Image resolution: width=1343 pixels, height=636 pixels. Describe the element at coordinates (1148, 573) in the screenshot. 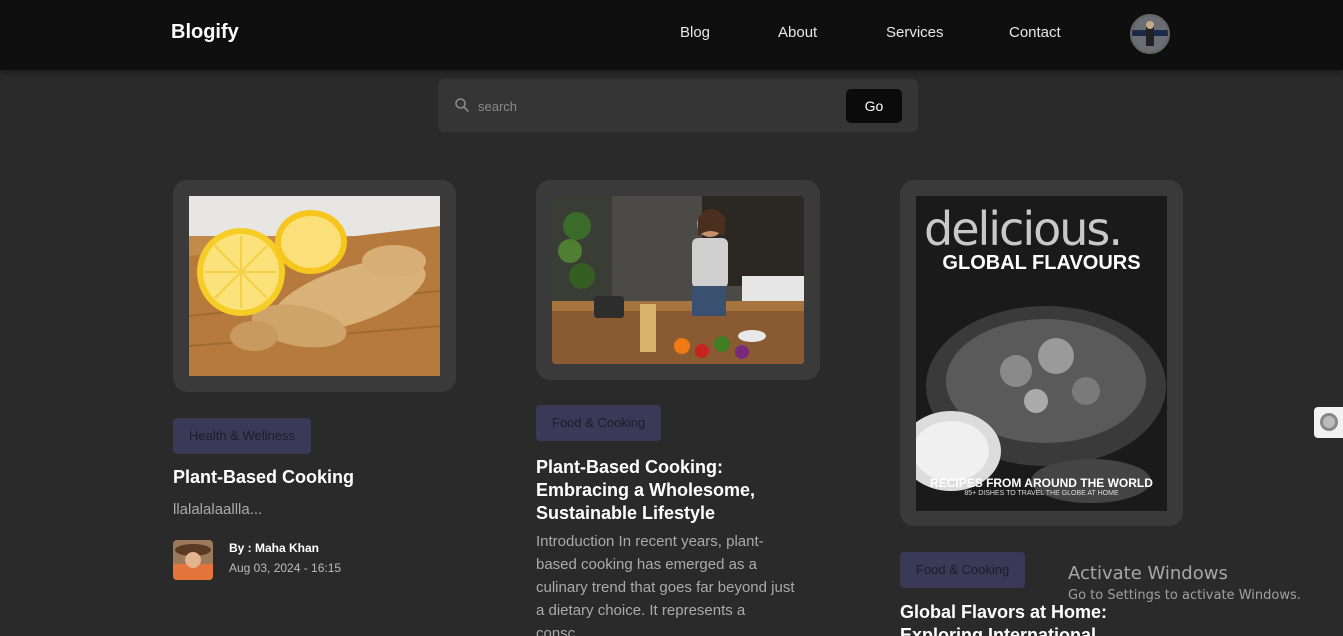

I see `windows-activation-title: Activate Windows` at that location.